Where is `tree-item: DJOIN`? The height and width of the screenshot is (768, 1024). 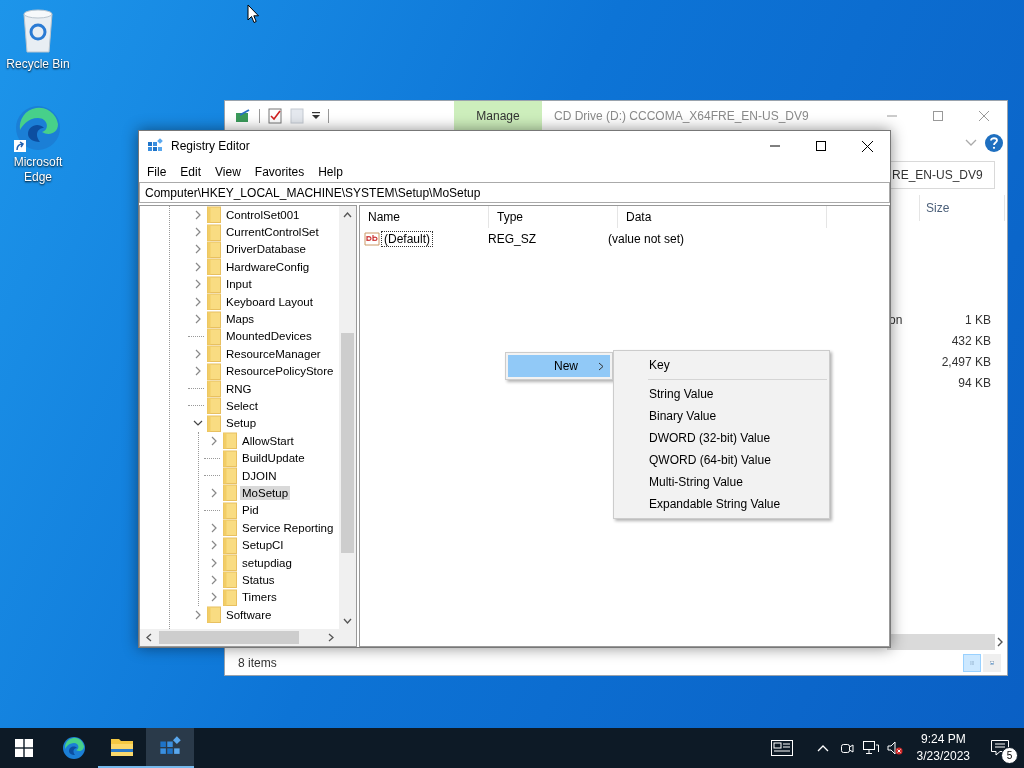
tree-item: DJOIN is located at coordinates (259, 475).